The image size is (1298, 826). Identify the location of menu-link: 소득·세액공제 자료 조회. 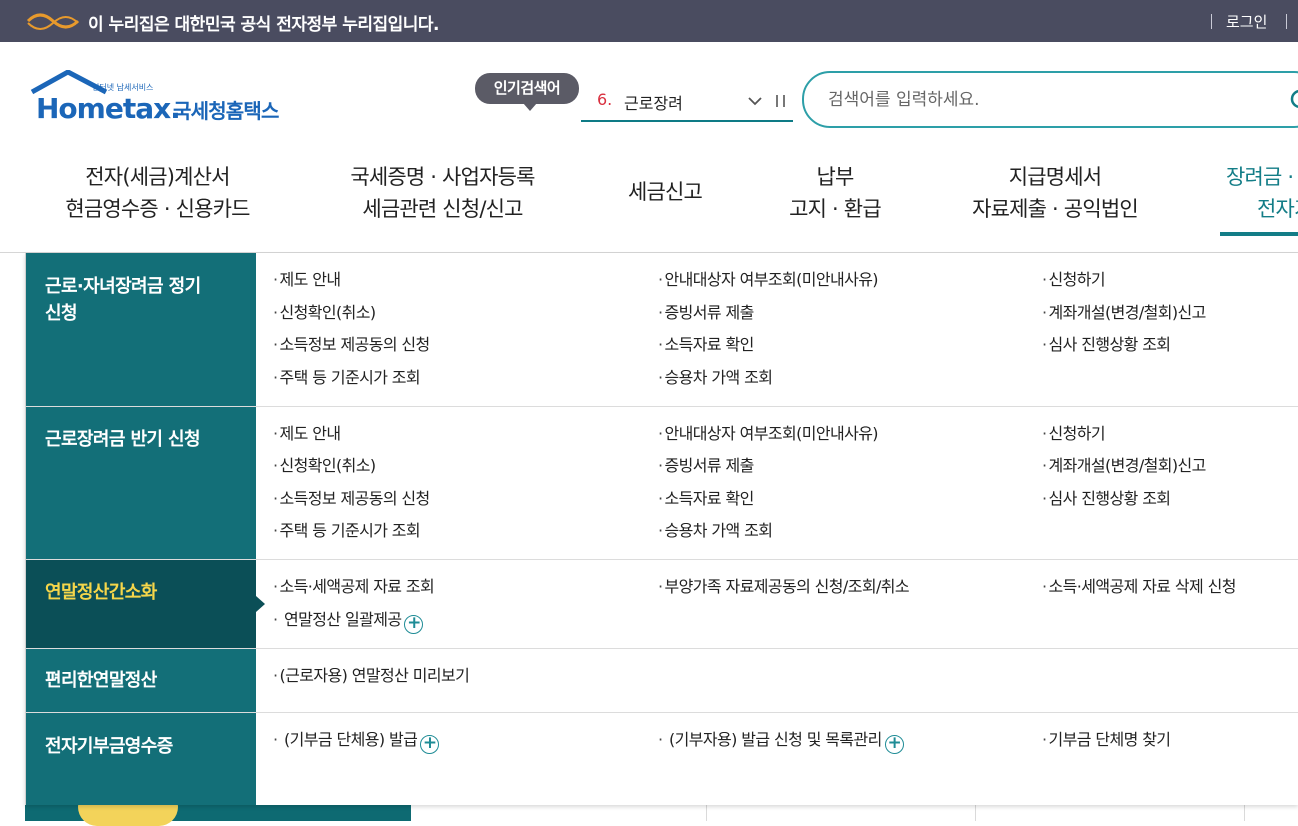
(354, 587).